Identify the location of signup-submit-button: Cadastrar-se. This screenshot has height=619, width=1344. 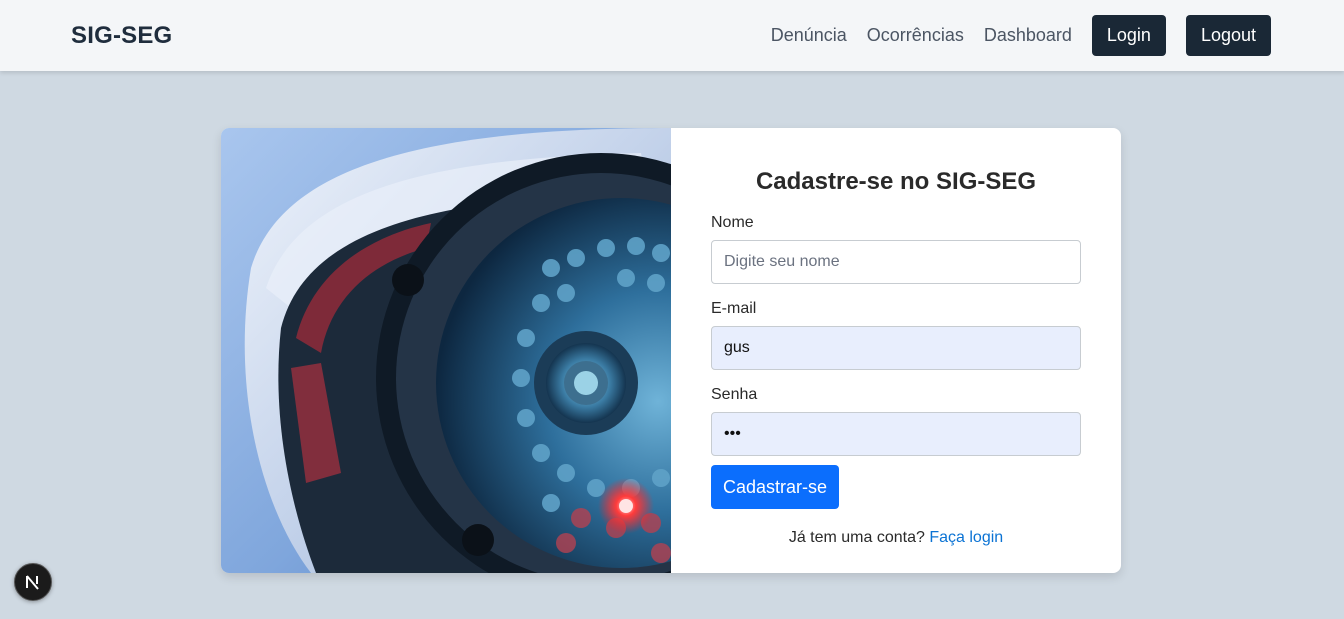
(775, 487).